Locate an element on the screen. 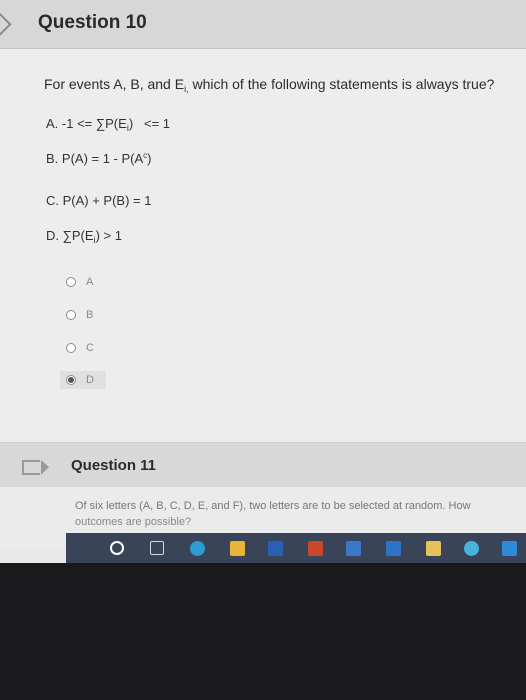 This screenshot has width=526, height=700. task-view-icon is located at coordinates (157, 548).